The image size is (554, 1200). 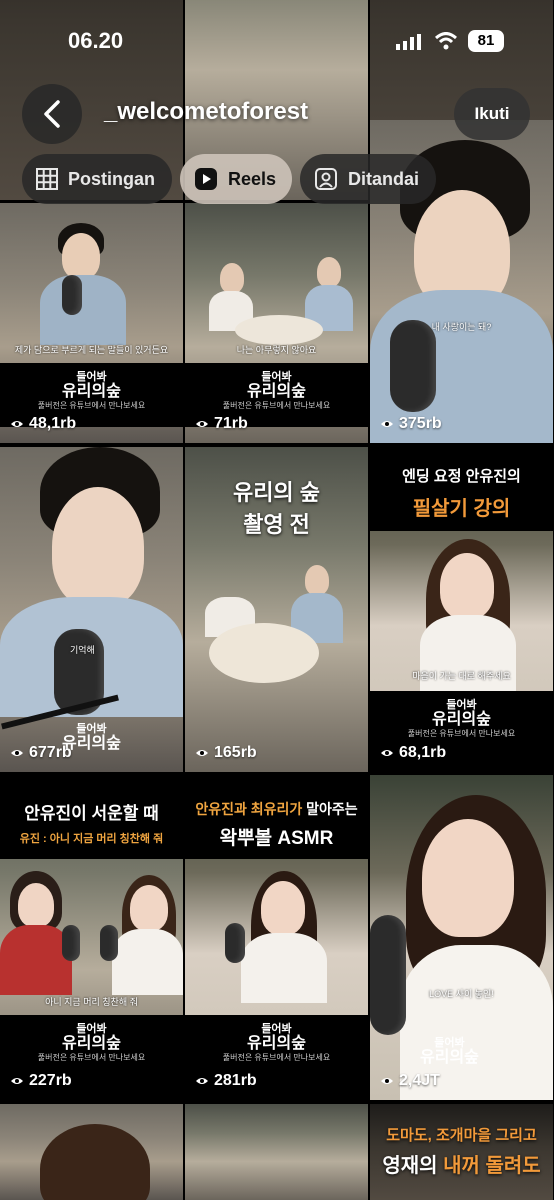 I want to click on subtitle: 아니 지금 머리 칭찬해 줘, so click(x=91, y=1002).